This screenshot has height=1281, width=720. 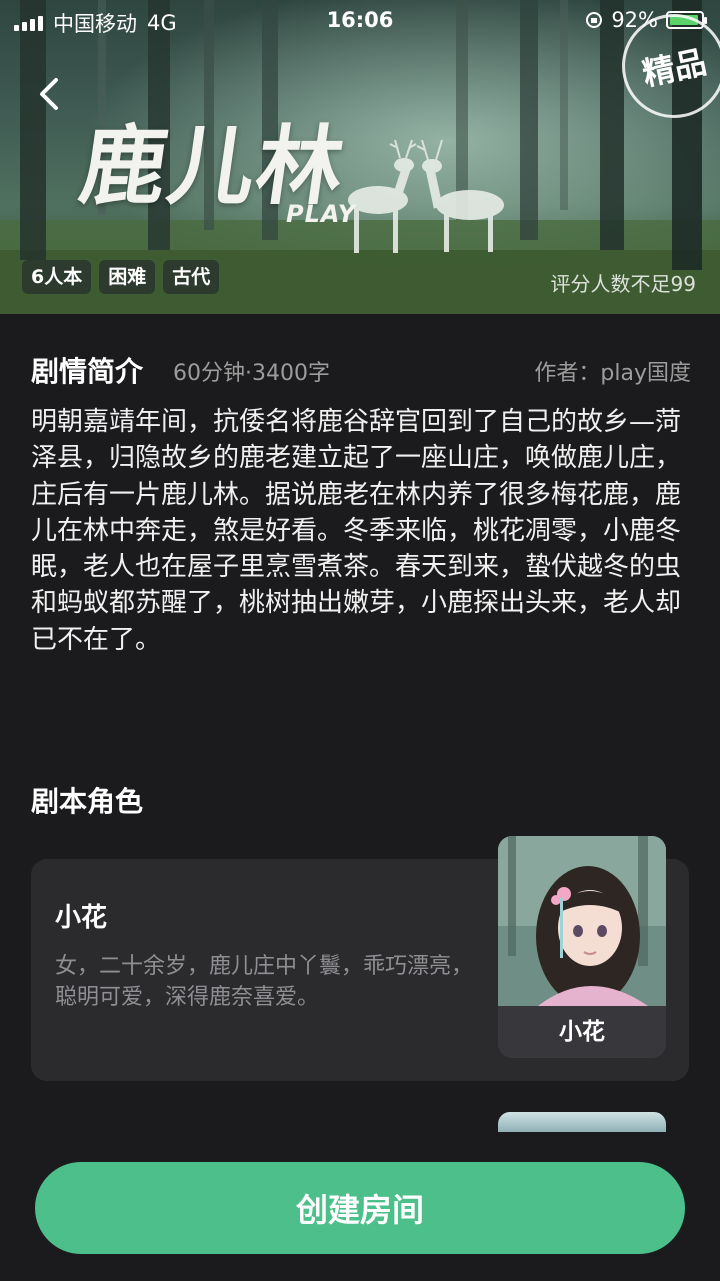 What do you see at coordinates (87, 801) in the screenshot?
I see `roles-title: 剧本角色` at bounding box center [87, 801].